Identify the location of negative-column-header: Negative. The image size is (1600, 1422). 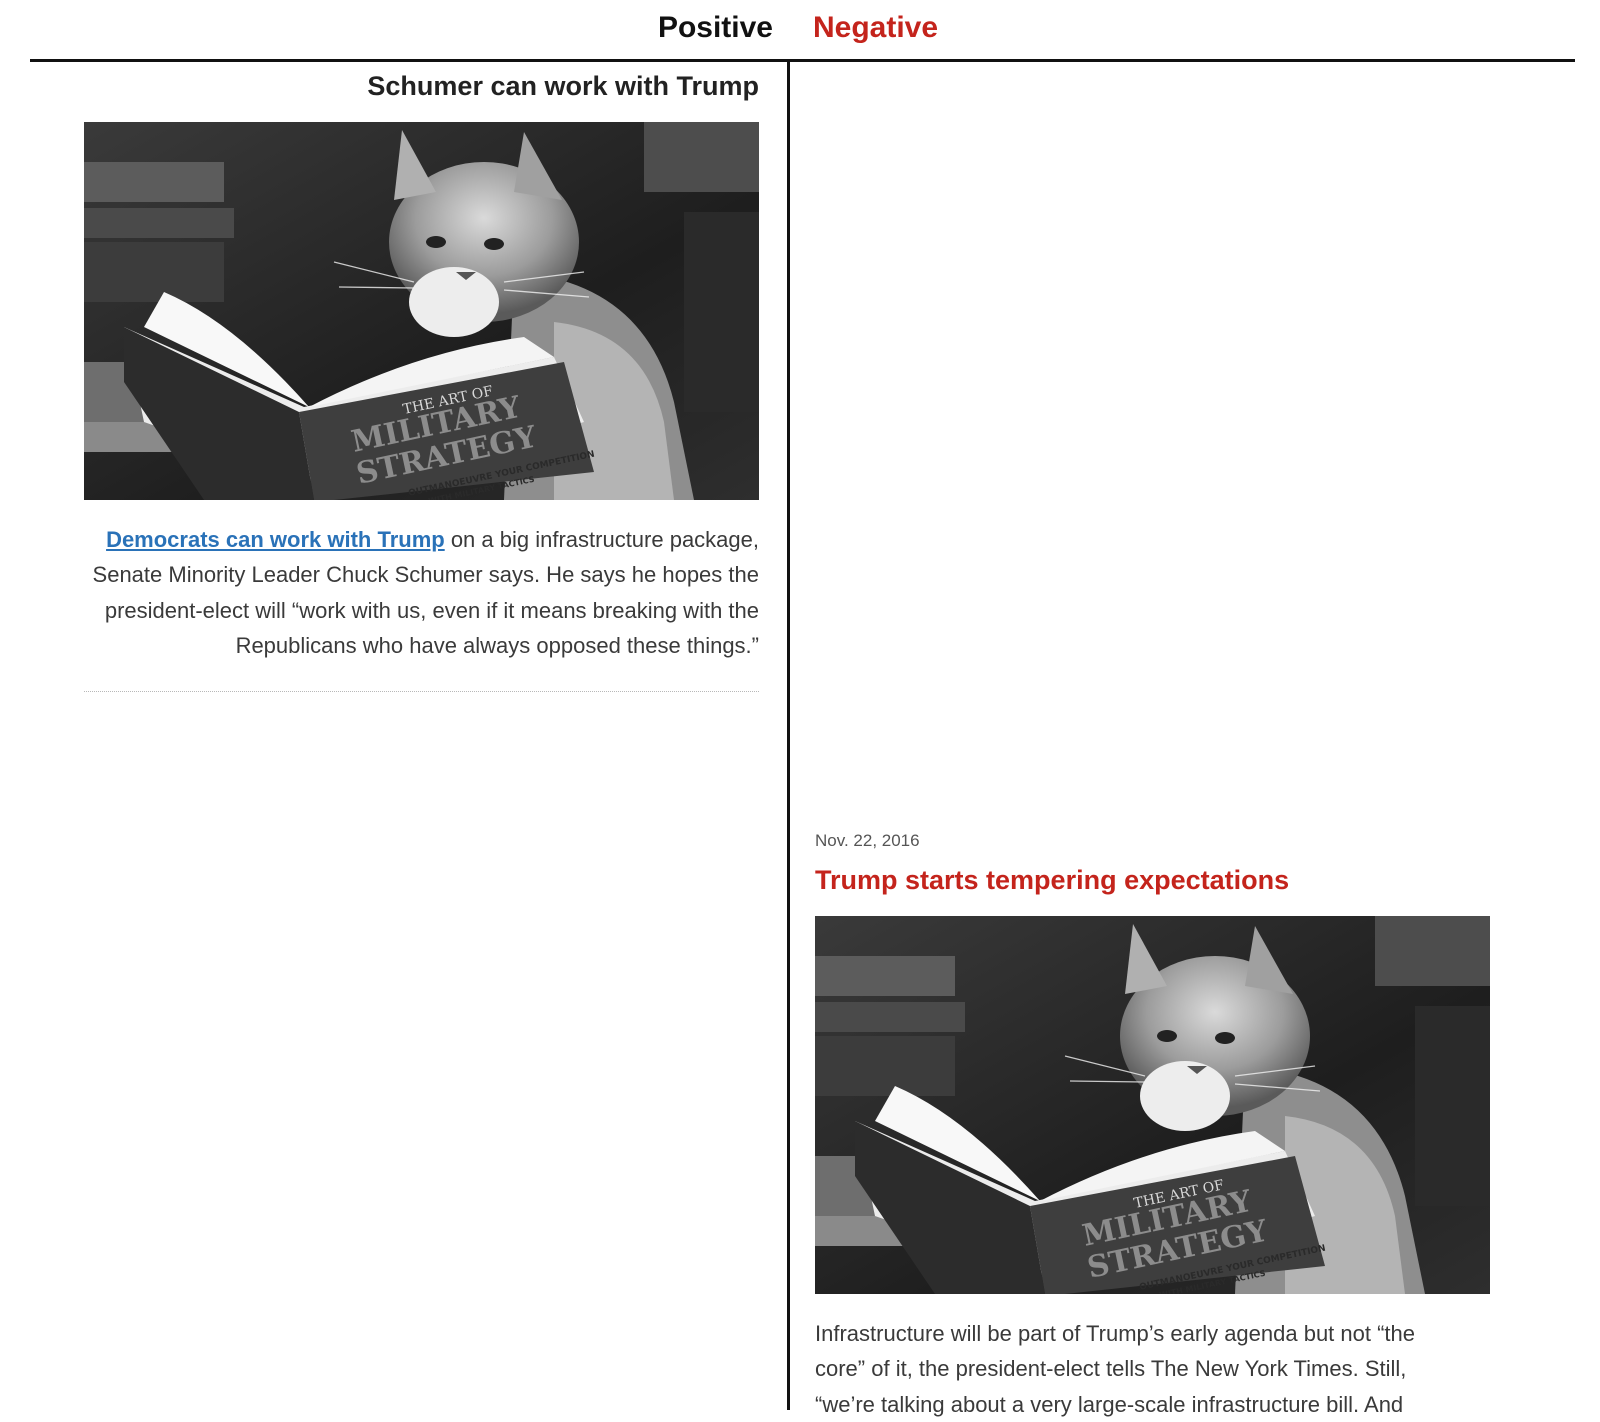
(876, 27).